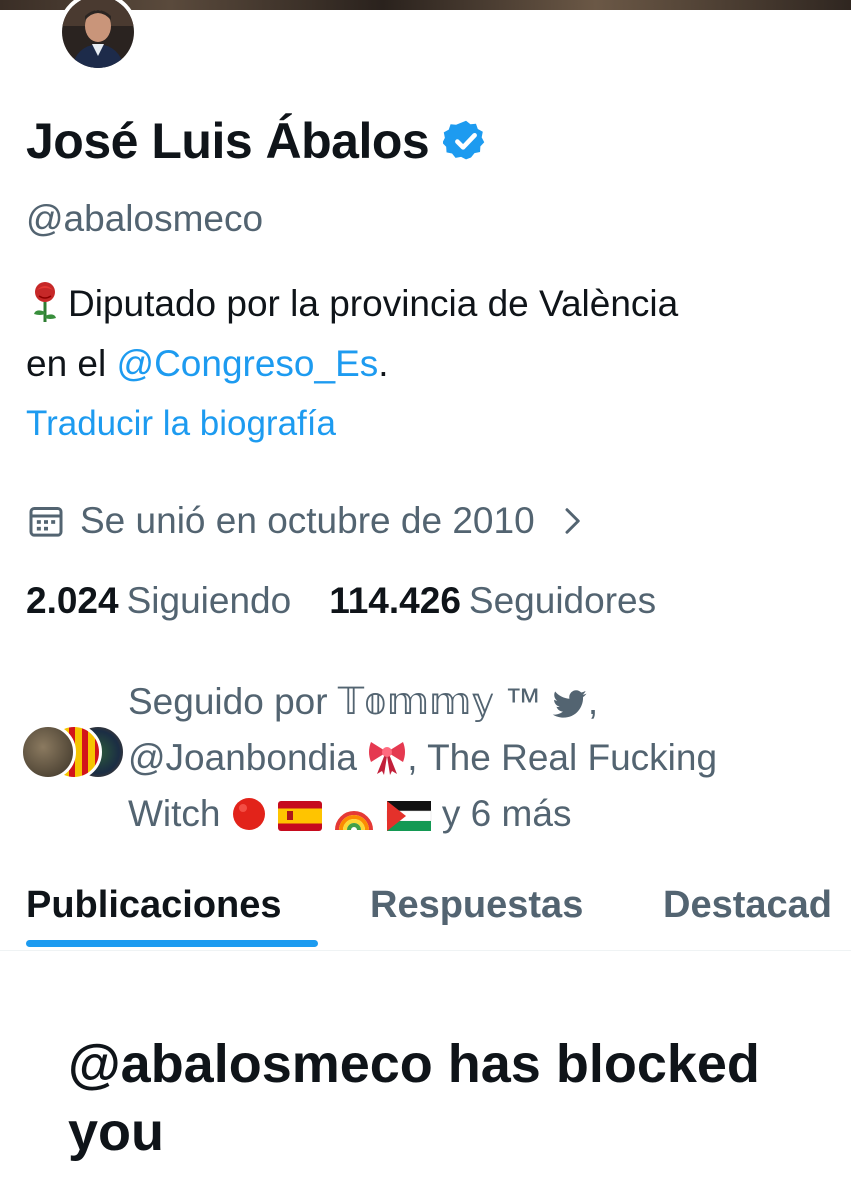 This screenshot has width=851, height=1200. Describe the element at coordinates (300, 816) in the screenshot. I see `spain-flag-emoji-icon` at that location.